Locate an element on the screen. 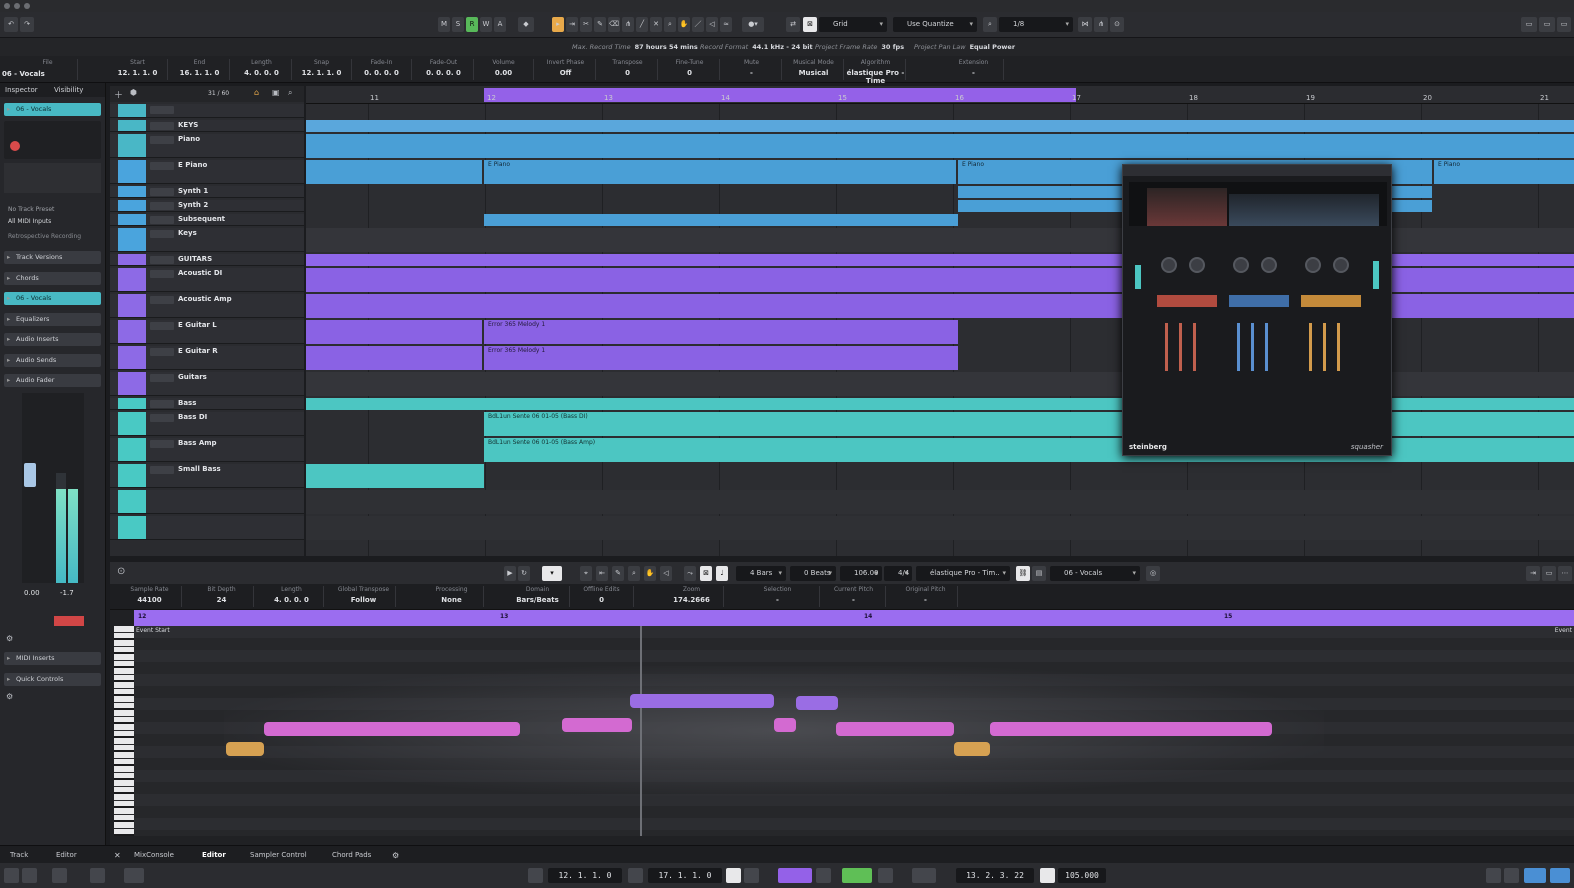 This screenshot has height=888, width=1574. layout-right-icon: ▭ is located at coordinates (1564, 24).